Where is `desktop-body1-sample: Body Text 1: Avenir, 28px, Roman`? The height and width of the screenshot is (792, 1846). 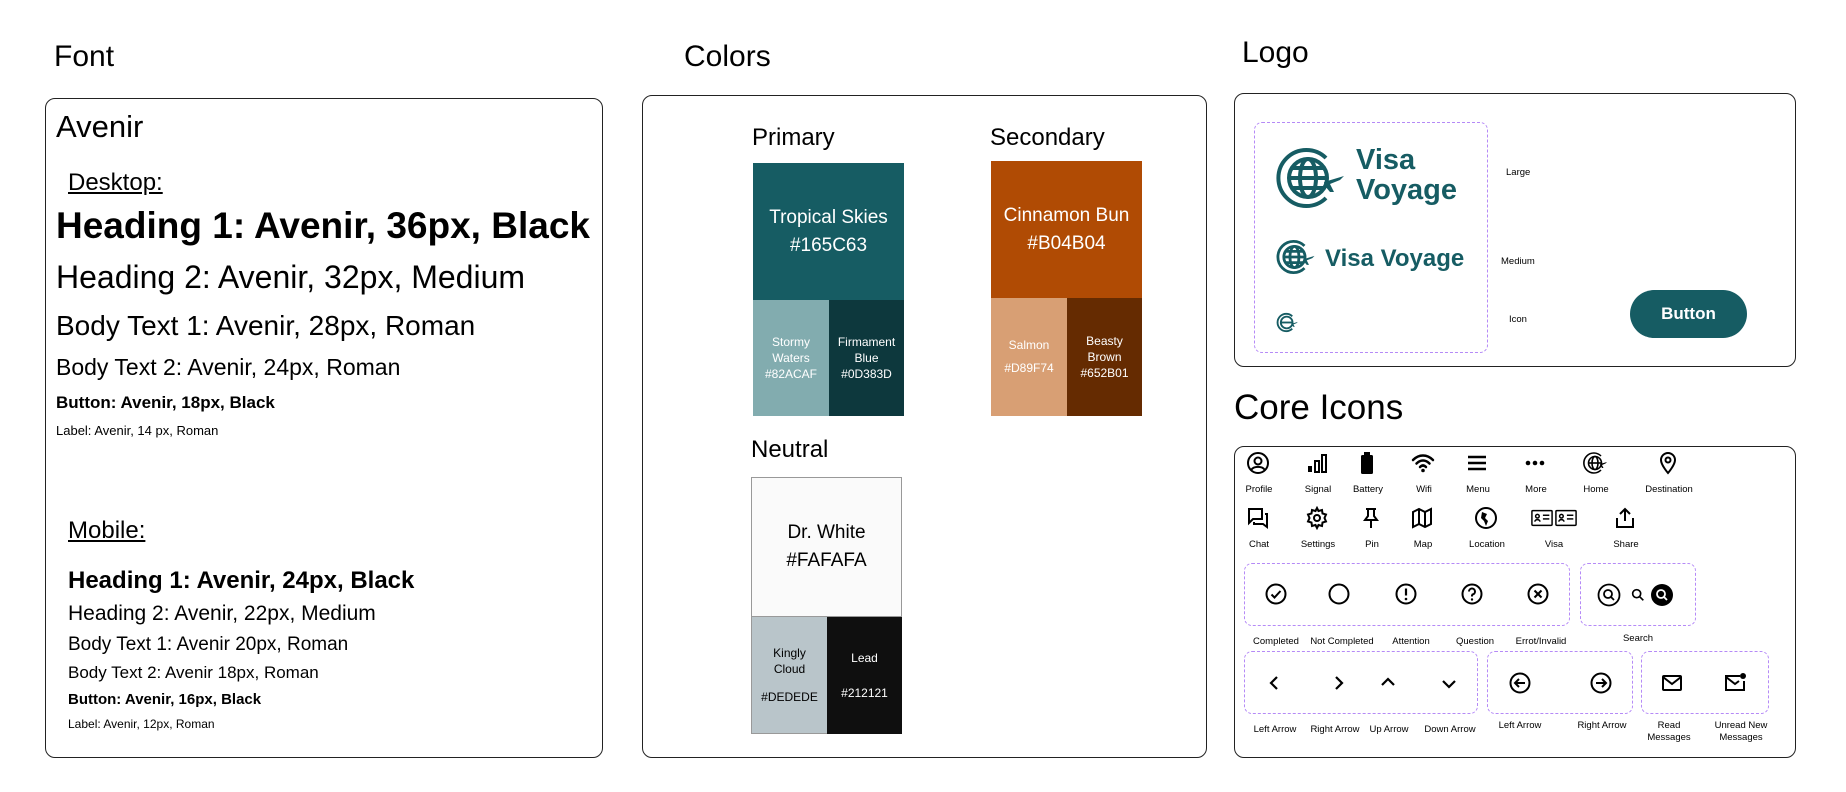 desktop-body1-sample: Body Text 1: Avenir, 28px, Roman is located at coordinates (266, 325).